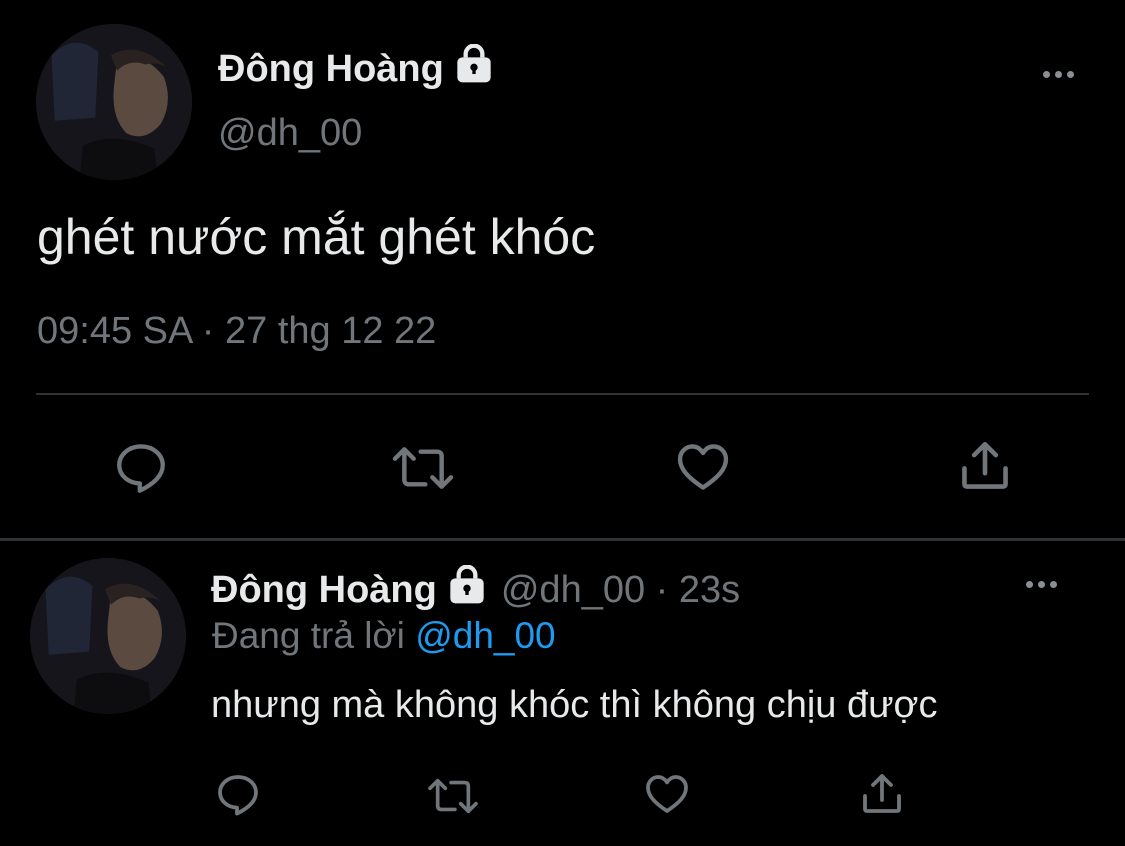  Describe the element at coordinates (290, 133) in the screenshot. I see `handle: @dh_00` at that location.